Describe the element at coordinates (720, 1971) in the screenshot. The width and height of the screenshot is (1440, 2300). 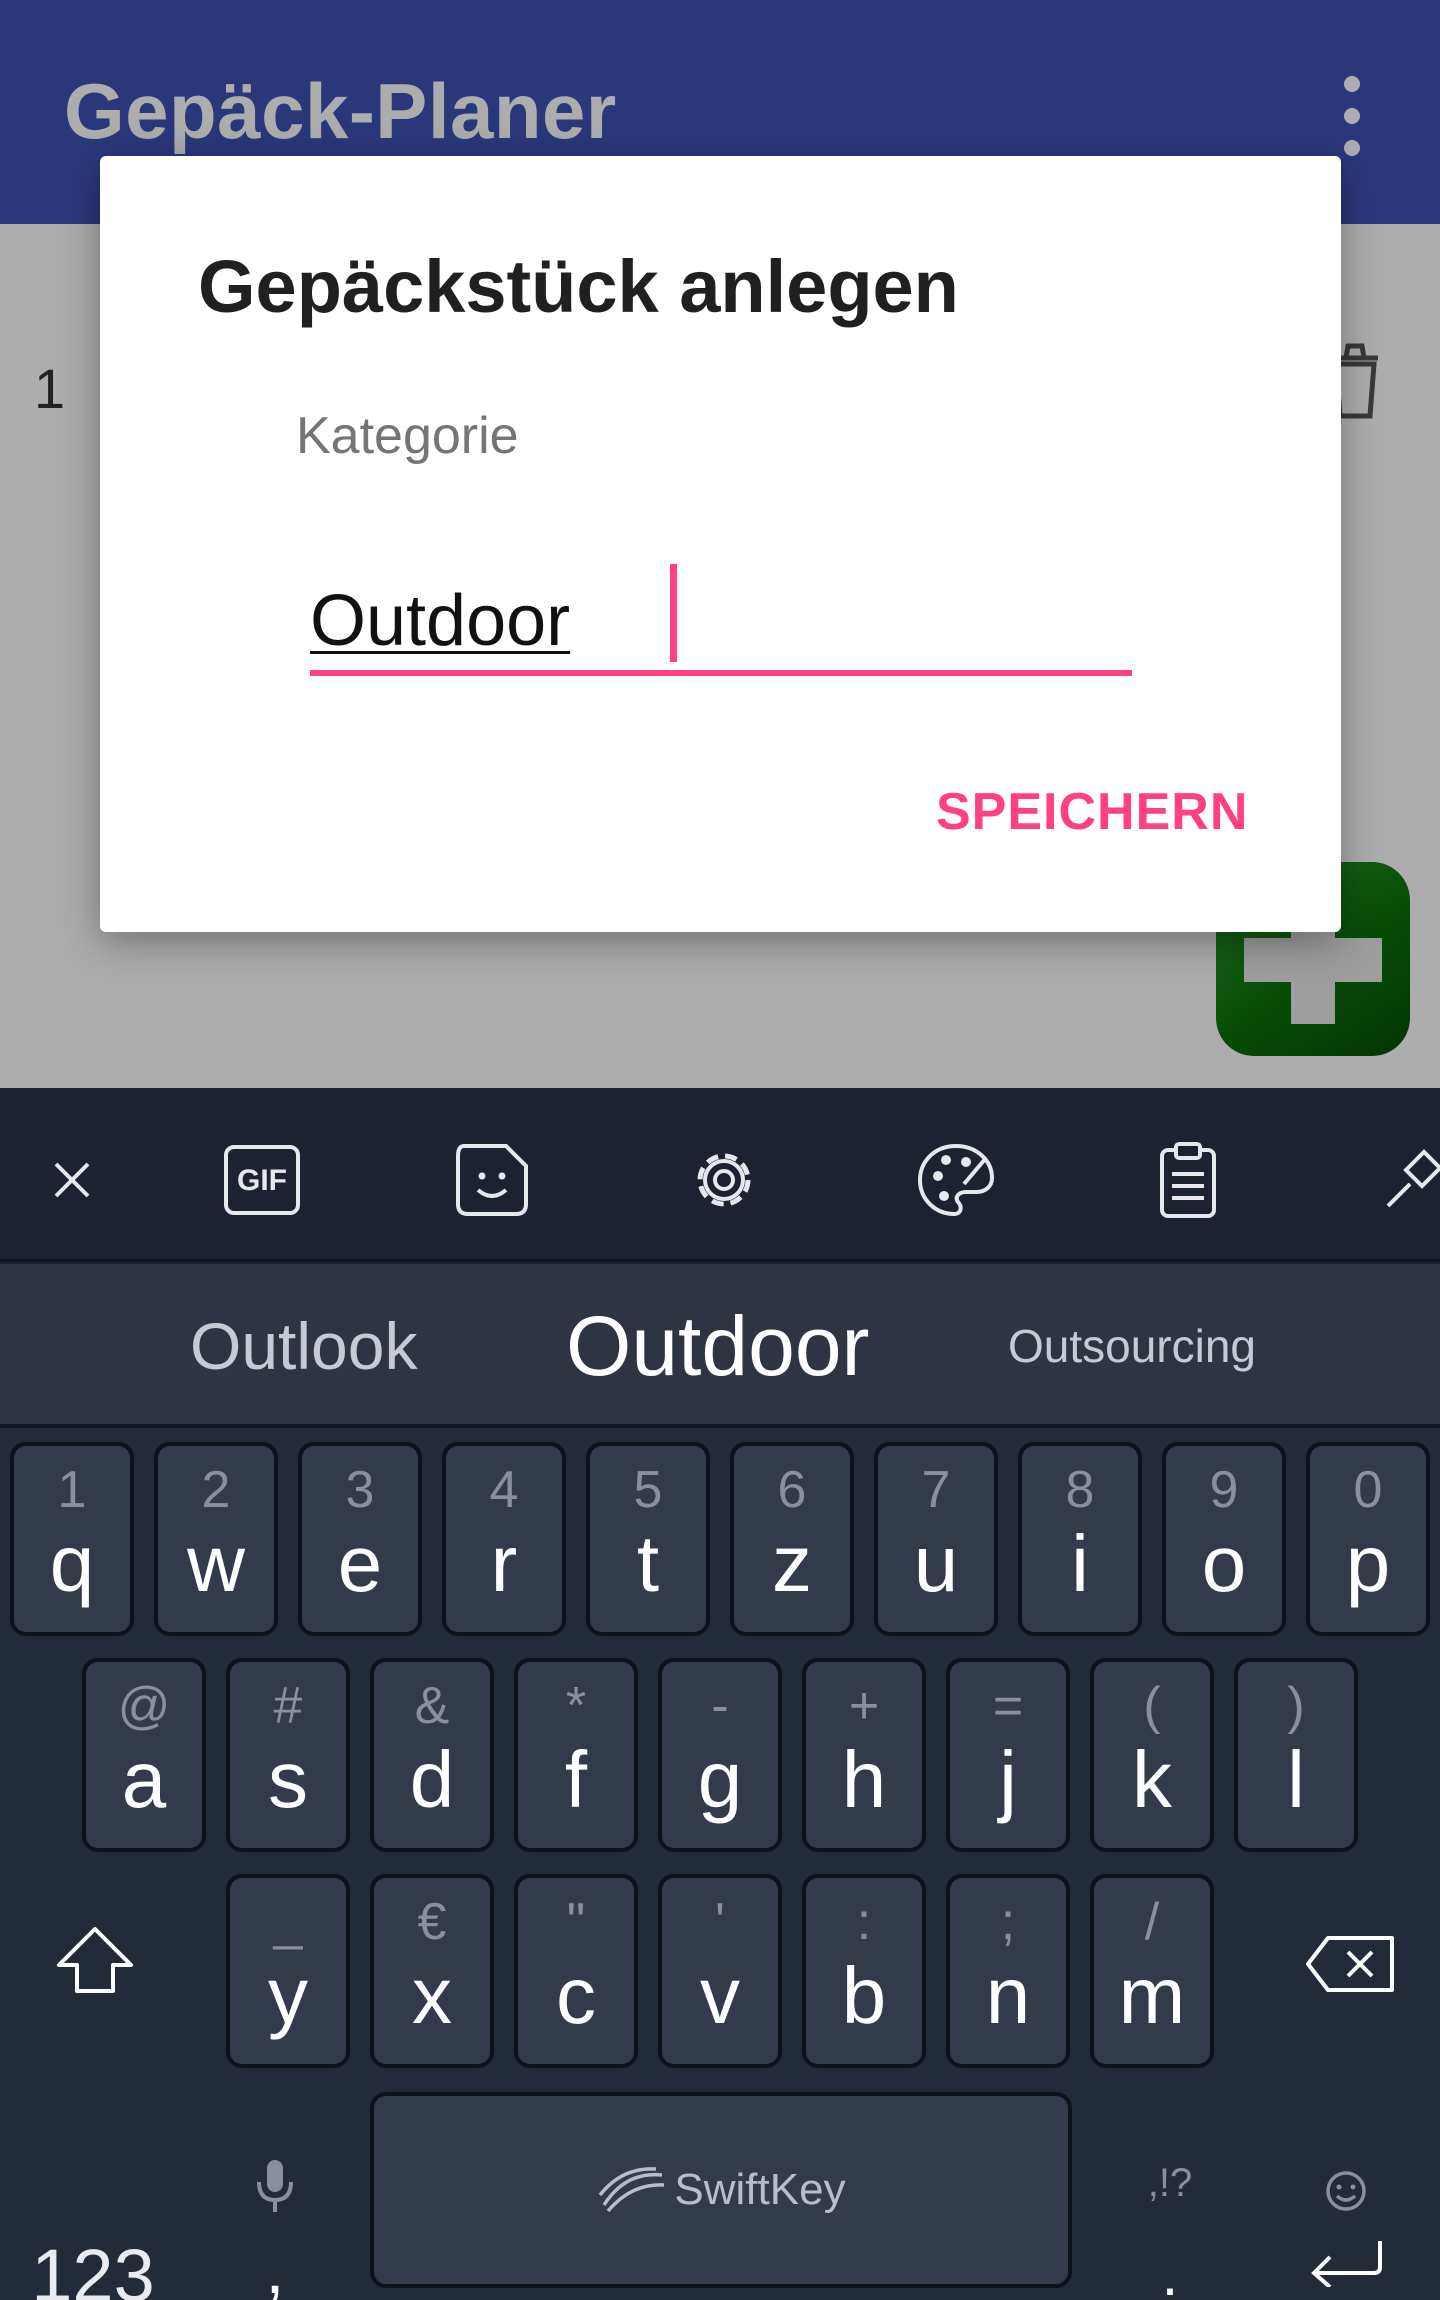
I see `key-v: ' v` at that location.